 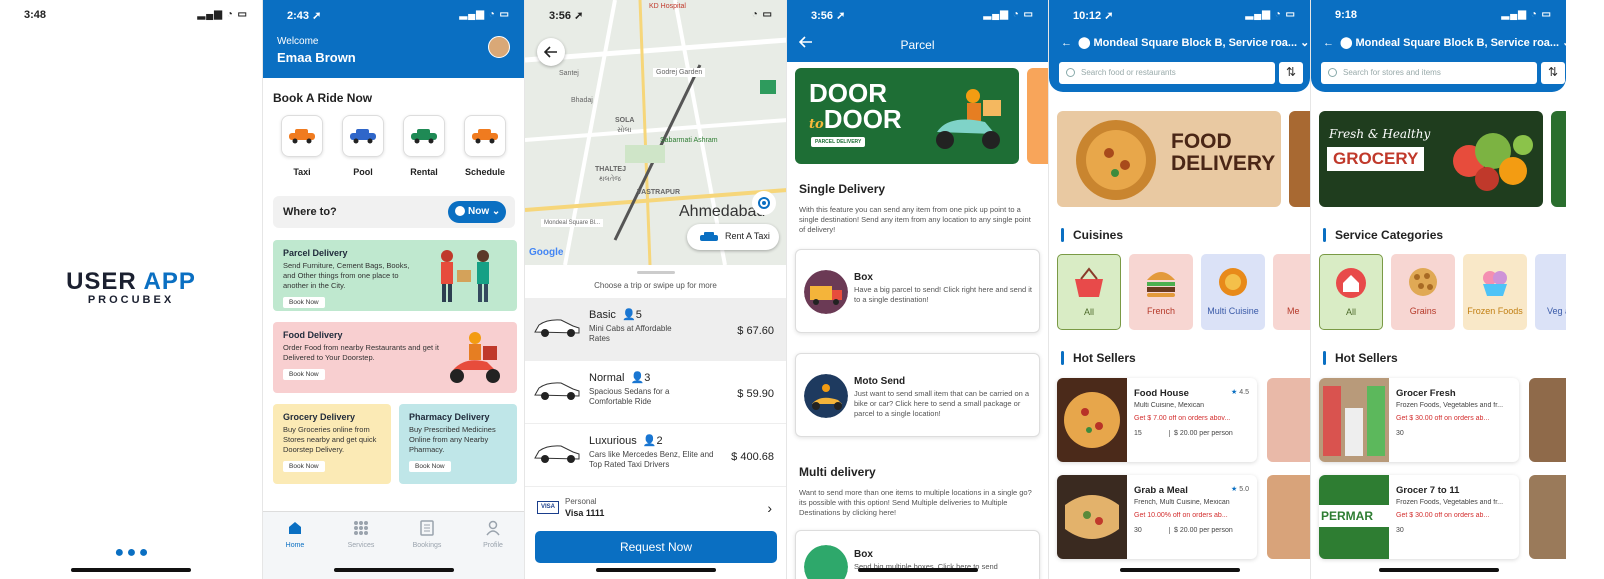 I want to click on status-bar: 3:56 ➚ ◔ ▭, so click(x=661, y=15).